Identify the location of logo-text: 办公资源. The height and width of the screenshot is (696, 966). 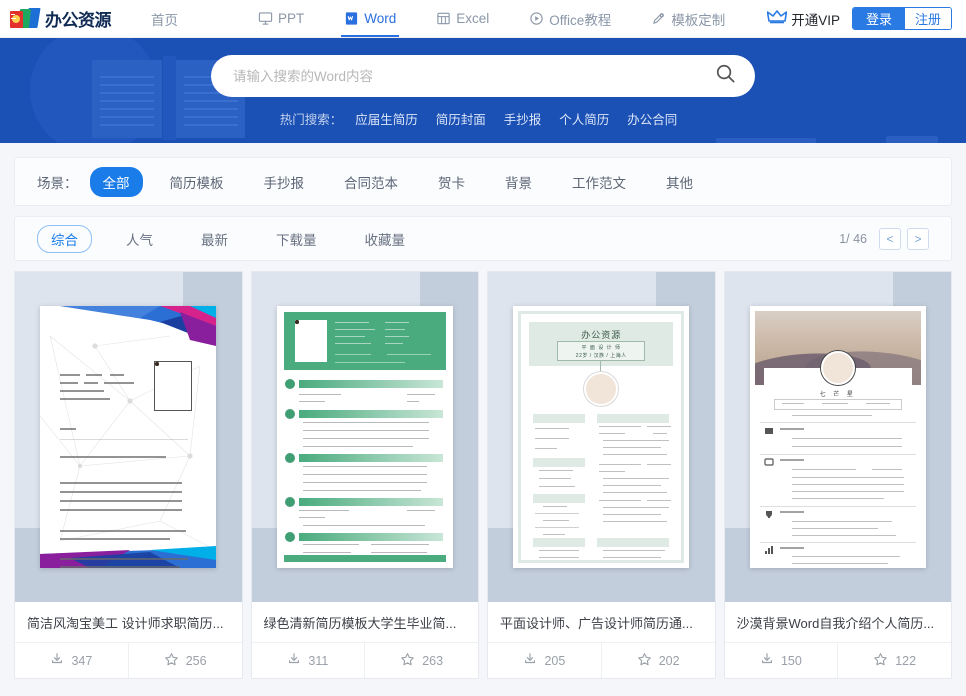
(78, 21).